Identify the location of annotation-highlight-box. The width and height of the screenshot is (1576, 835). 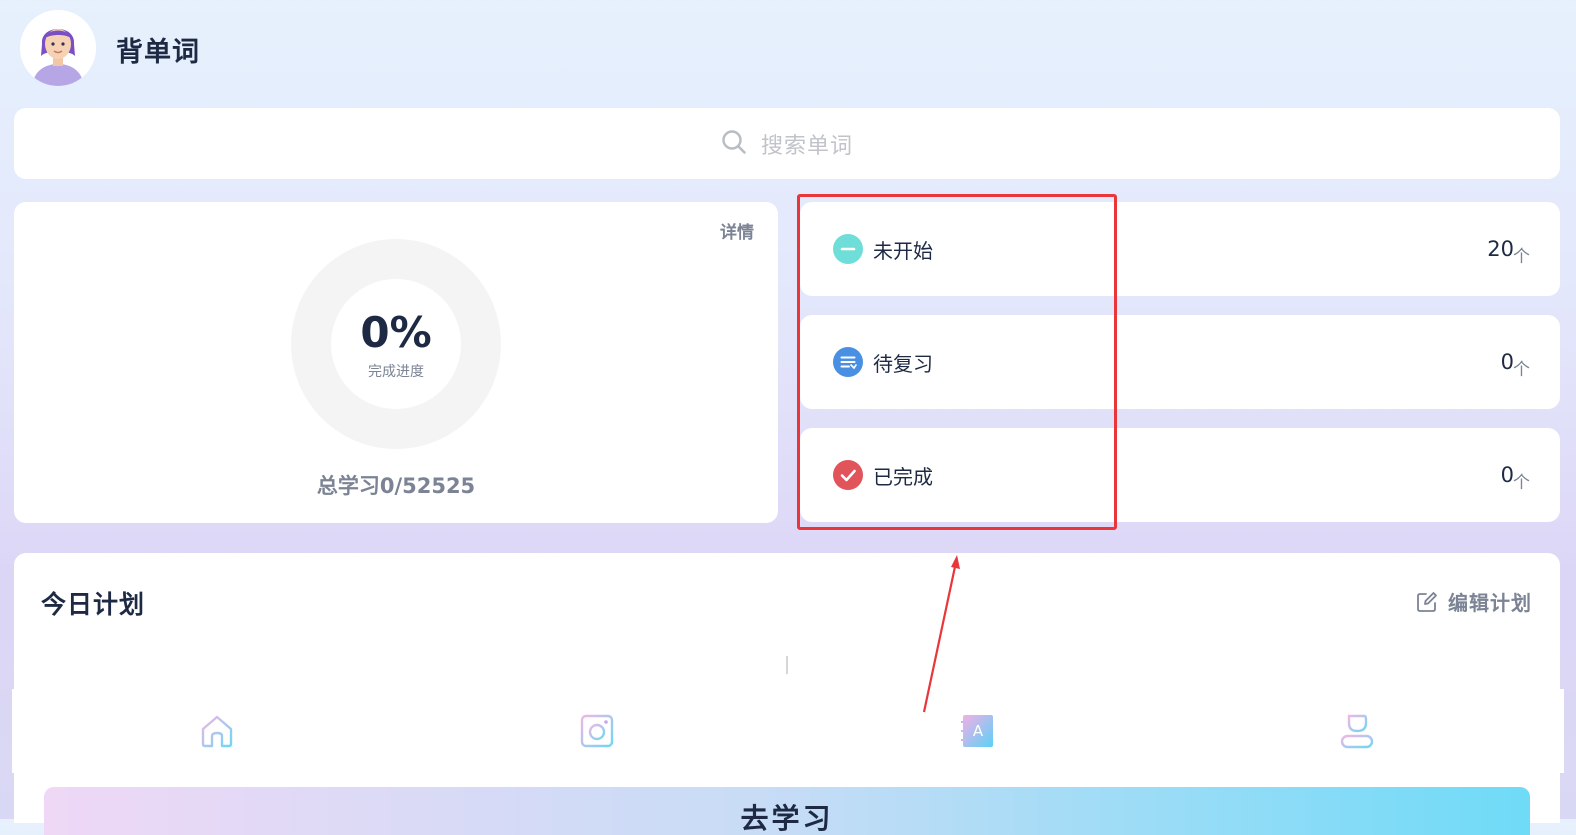
(957, 362).